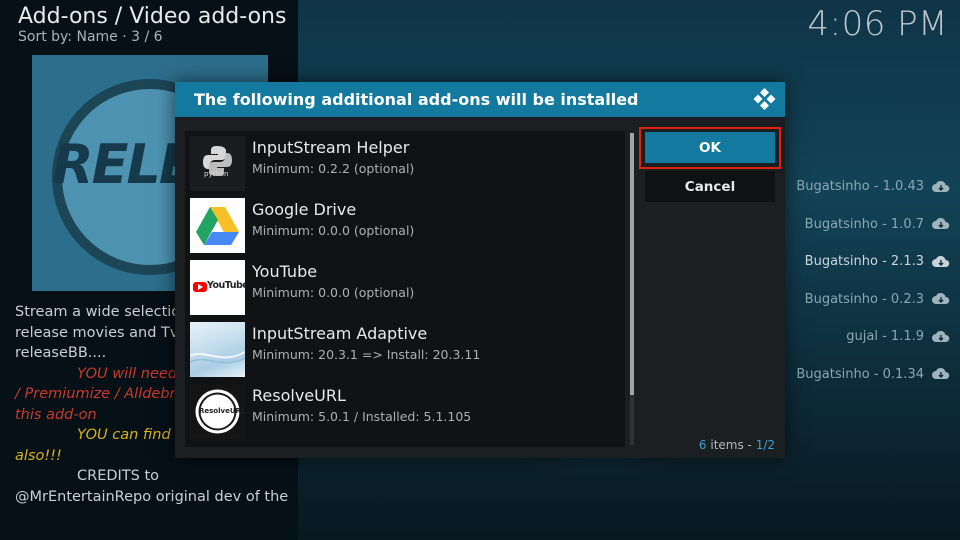 The height and width of the screenshot is (540, 960). I want to click on sort-info: Sort by: Name · 3 / 6, so click(90, 37).